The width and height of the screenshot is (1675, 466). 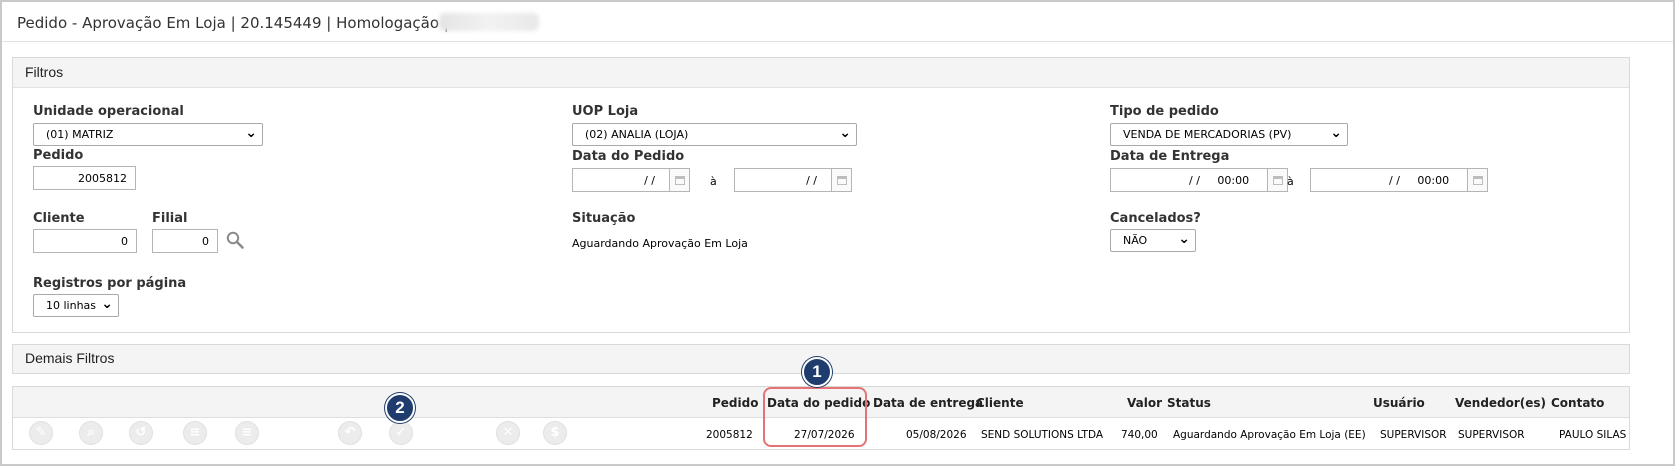 I want to click on situacao-label: Situação, so click(x=604, y=218).